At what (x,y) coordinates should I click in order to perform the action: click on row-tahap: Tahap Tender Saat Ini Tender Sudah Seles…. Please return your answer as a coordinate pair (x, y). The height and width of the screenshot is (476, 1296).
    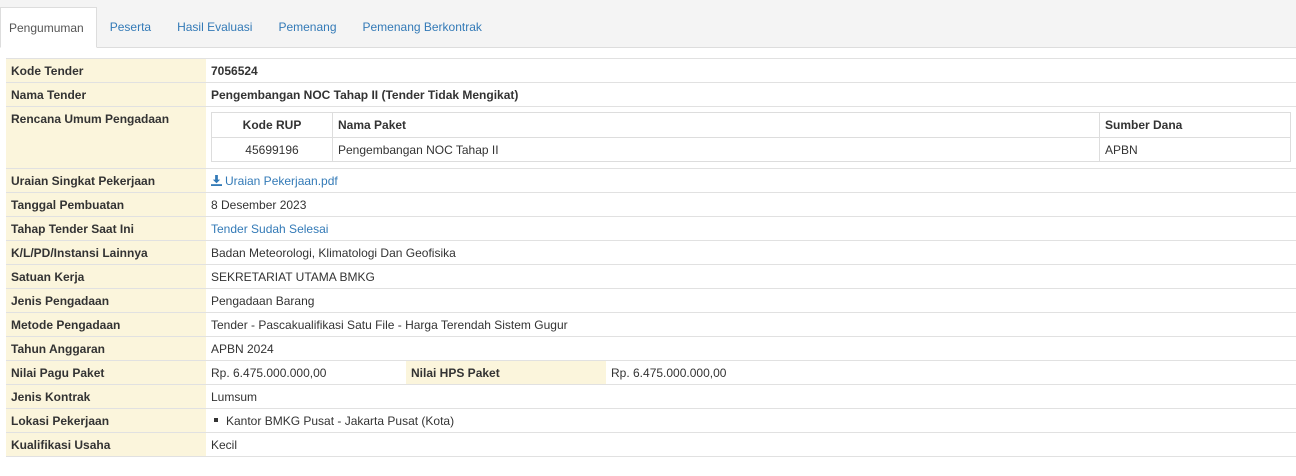
    Looking at the image, I should click on (651, 228).